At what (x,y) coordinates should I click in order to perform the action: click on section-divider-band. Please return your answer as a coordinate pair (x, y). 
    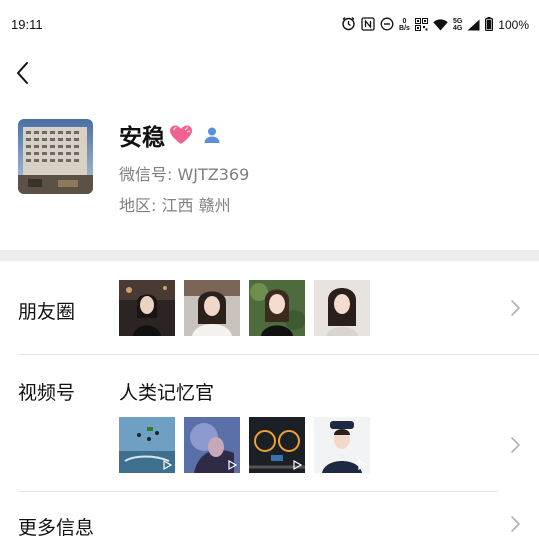
    Looking at the image, I should click on (269, 255).